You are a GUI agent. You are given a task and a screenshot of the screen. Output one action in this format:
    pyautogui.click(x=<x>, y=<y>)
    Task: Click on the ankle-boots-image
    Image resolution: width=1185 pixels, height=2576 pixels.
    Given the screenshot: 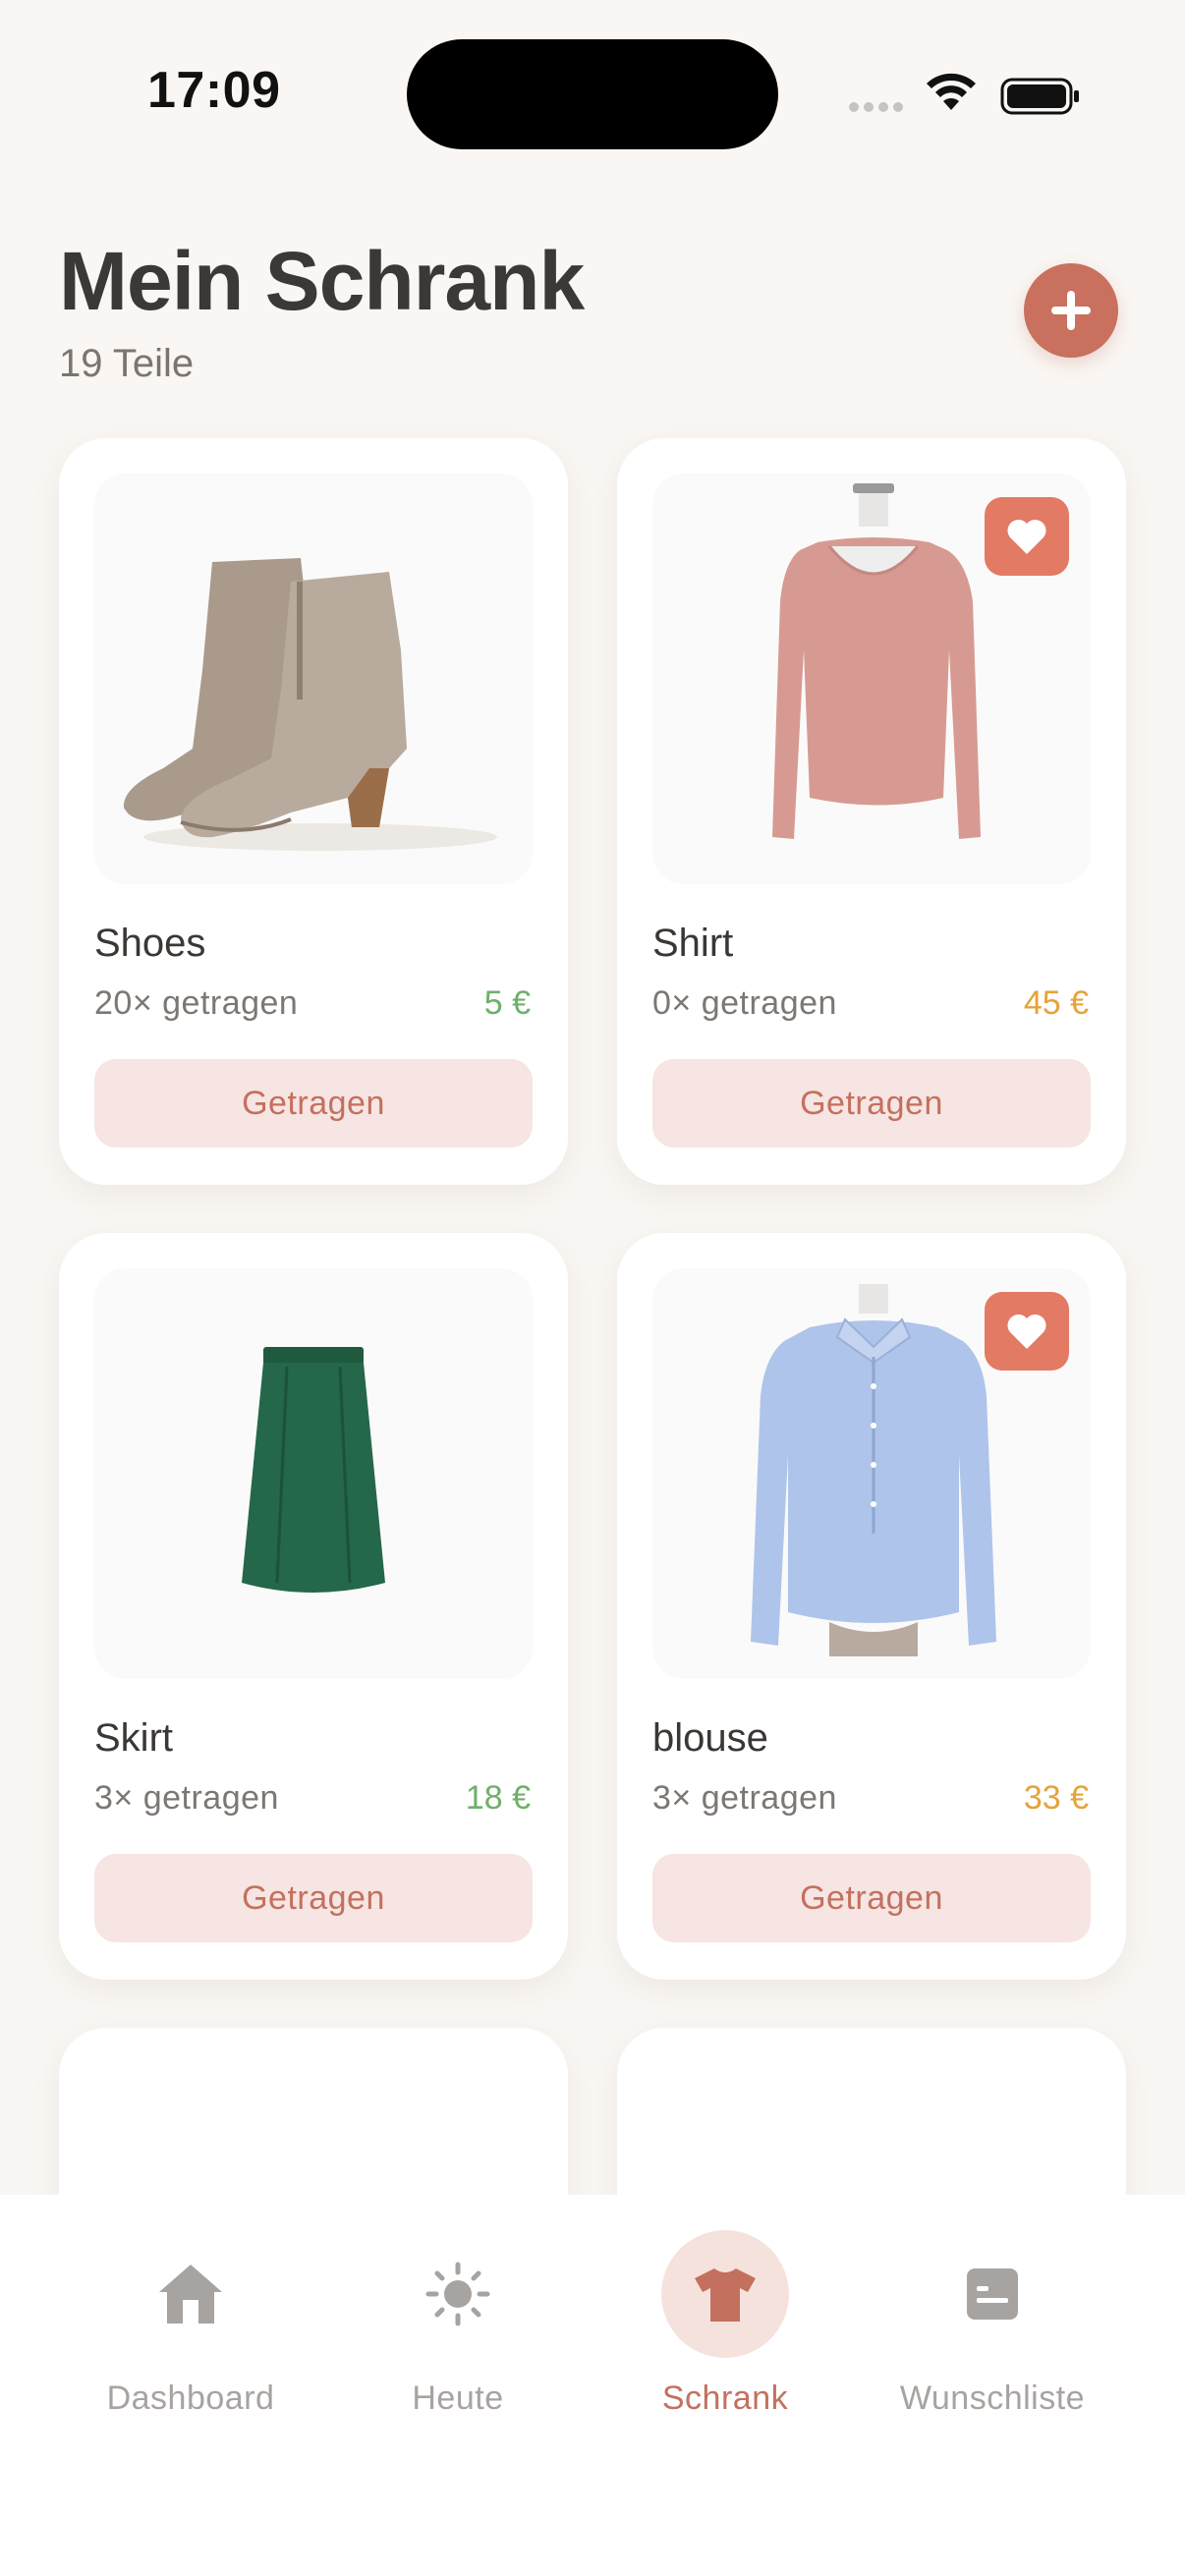 What is the action you would take?
    pyautogui.click(x=310, y=704)
    